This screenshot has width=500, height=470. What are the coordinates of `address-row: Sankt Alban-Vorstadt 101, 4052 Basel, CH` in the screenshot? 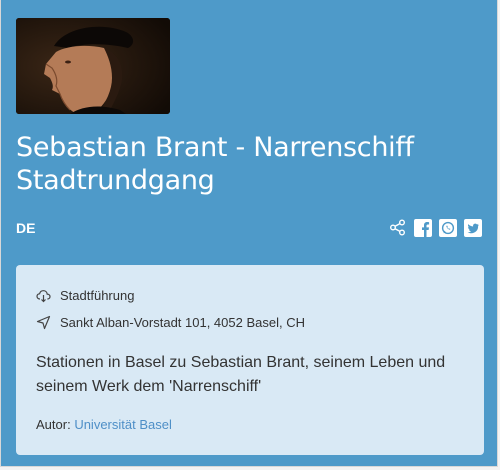 It's located at (170, 322).